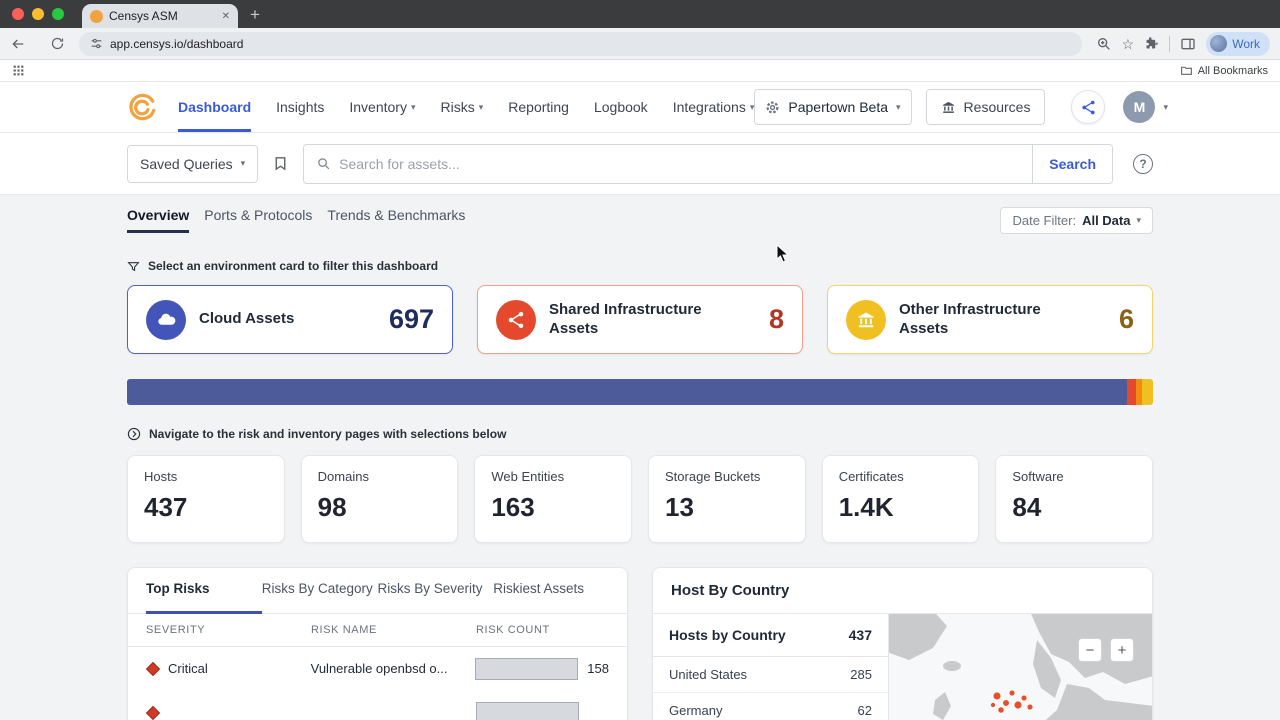 The width and height of the screenshot is (1280, 720). What do you see at coordinates (18, 44) in the screenshot?
I see `back-icon` at bounding box center [18, 44].